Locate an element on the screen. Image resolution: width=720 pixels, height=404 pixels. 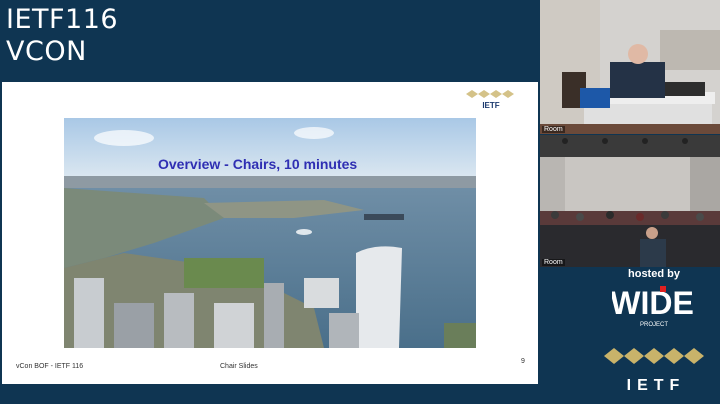
camera-feed-room: Room is located at coordinates (630, 201).